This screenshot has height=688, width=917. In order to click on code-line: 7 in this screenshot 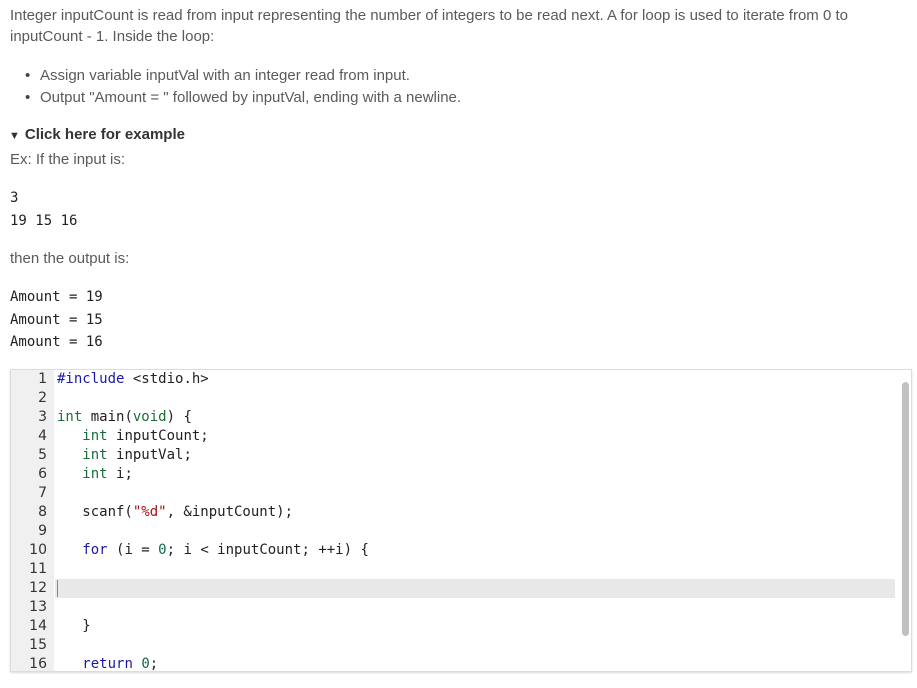, I will do `click(453, 493)`.